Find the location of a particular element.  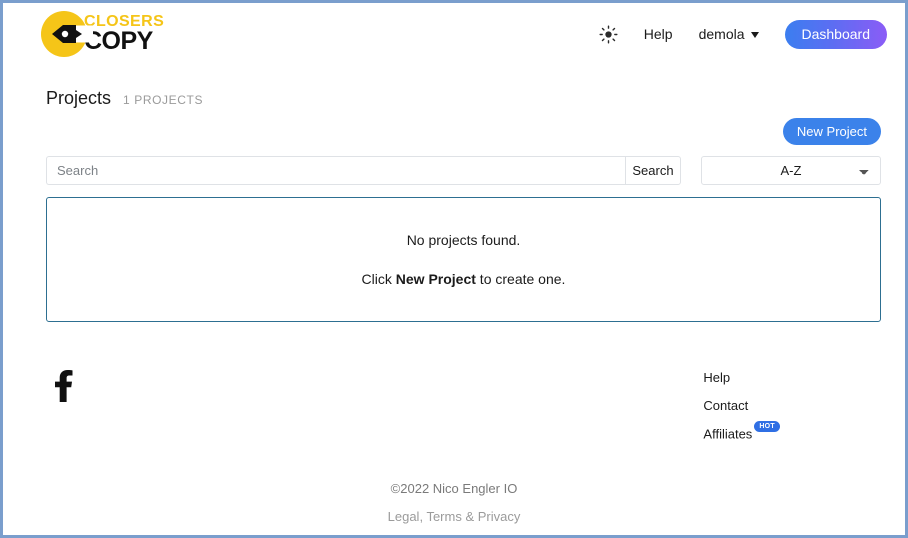

header-actions: Help demola Dashboard is located at coordinates (743, 34).